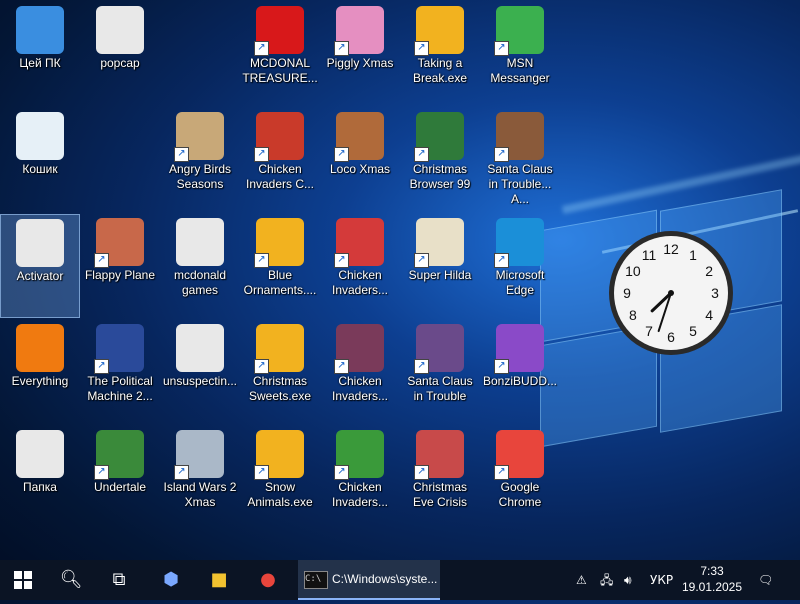  What do you see at coordinates (581, 580) in the screenshot?
I see `security-warning-icon: ⚠` at bounding box center [581, 580].